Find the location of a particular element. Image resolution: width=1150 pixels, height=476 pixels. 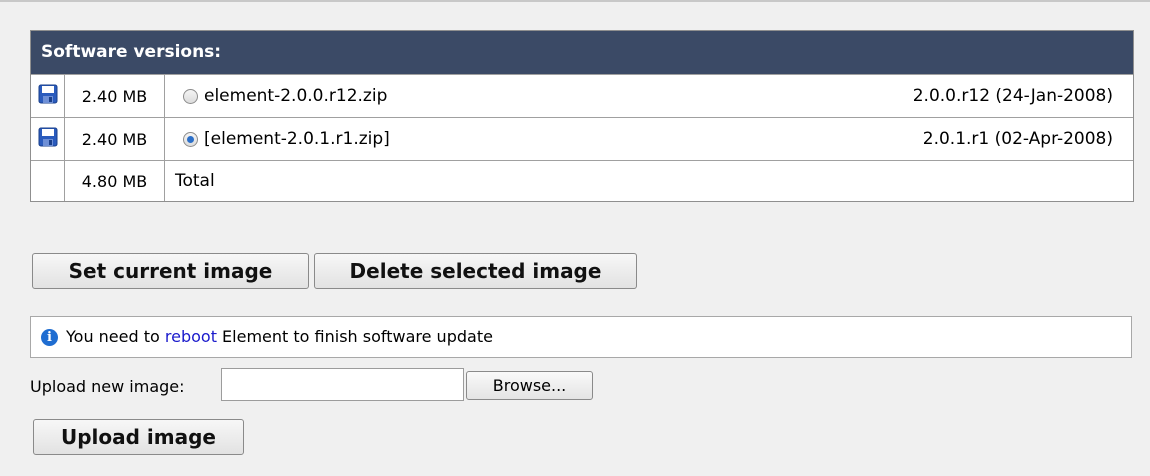

total-row: 4.80 MB Total is located at coordinates (582, 180).